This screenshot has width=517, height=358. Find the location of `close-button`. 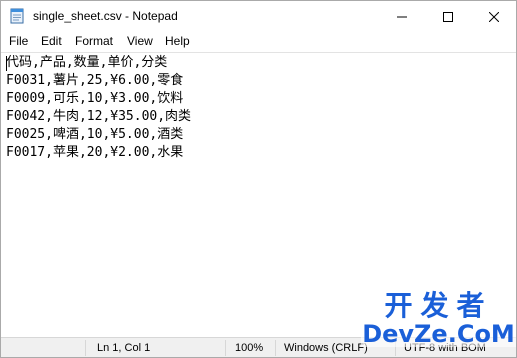

close-button is located at coordinates (493, 16).